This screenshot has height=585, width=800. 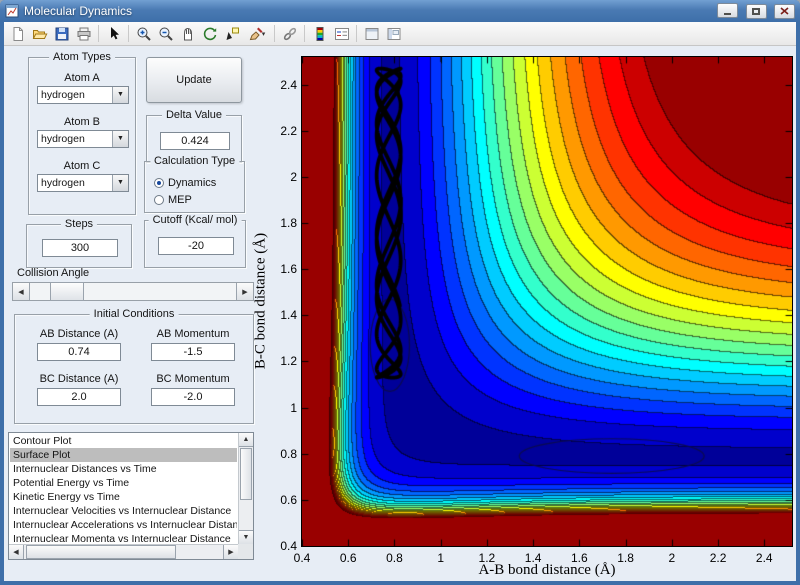 I want to click on slider-track, so click(x=133, y=291).